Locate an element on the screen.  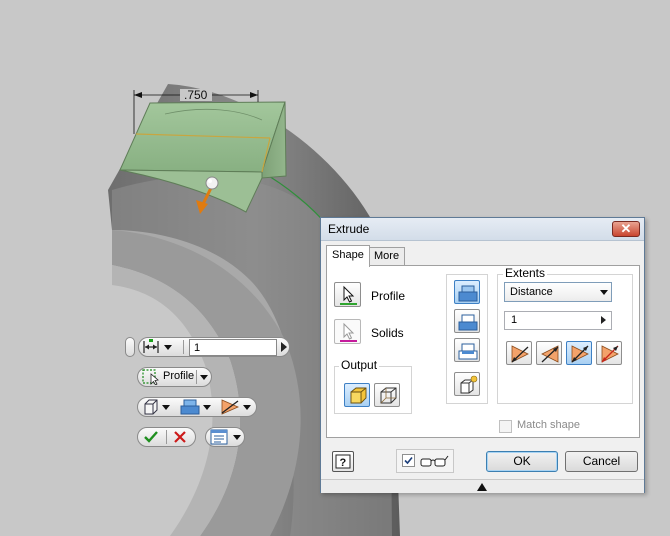
preview-checkbox is located at coordinates (408, 460).